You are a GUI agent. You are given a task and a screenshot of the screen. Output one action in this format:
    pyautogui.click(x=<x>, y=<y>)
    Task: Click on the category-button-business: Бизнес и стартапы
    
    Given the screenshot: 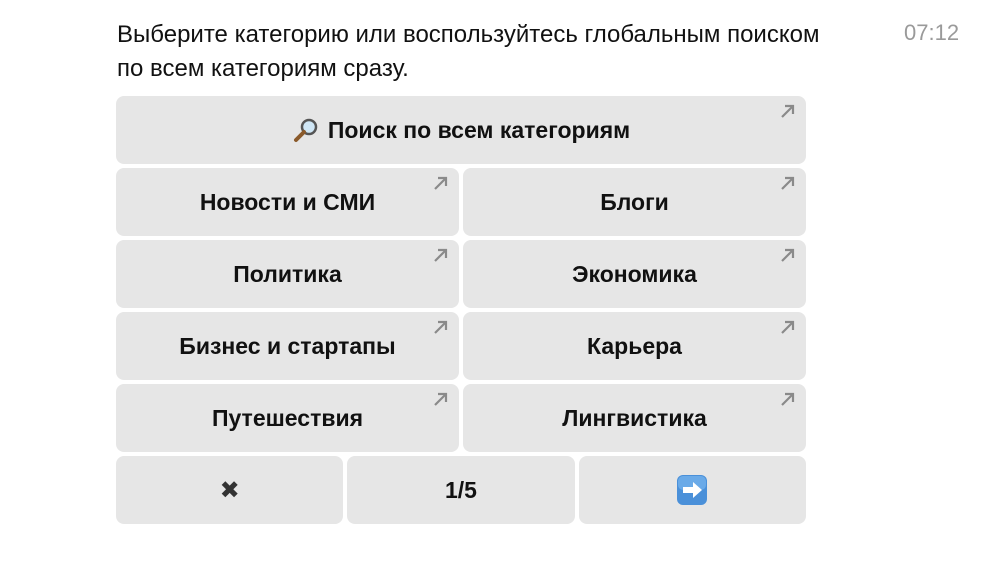 What is the action you would take?
    pyautogui.click(x=287, y=346)
    